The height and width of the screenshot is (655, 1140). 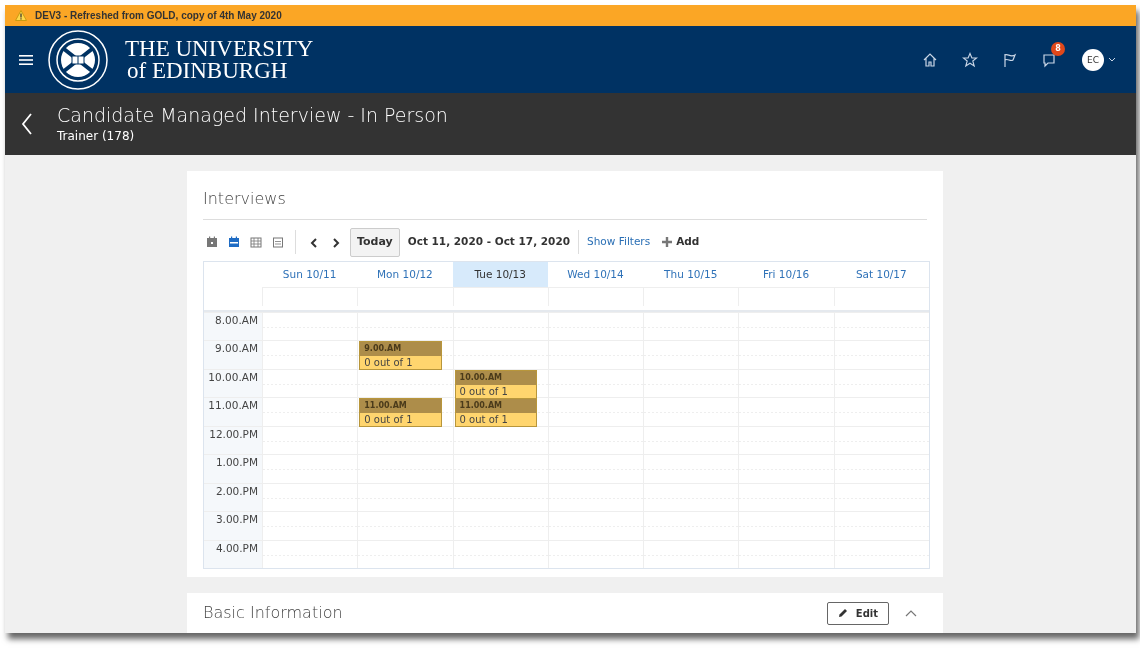 I want to click on time-label: 2.00.PM, so click(x=233, y=496).